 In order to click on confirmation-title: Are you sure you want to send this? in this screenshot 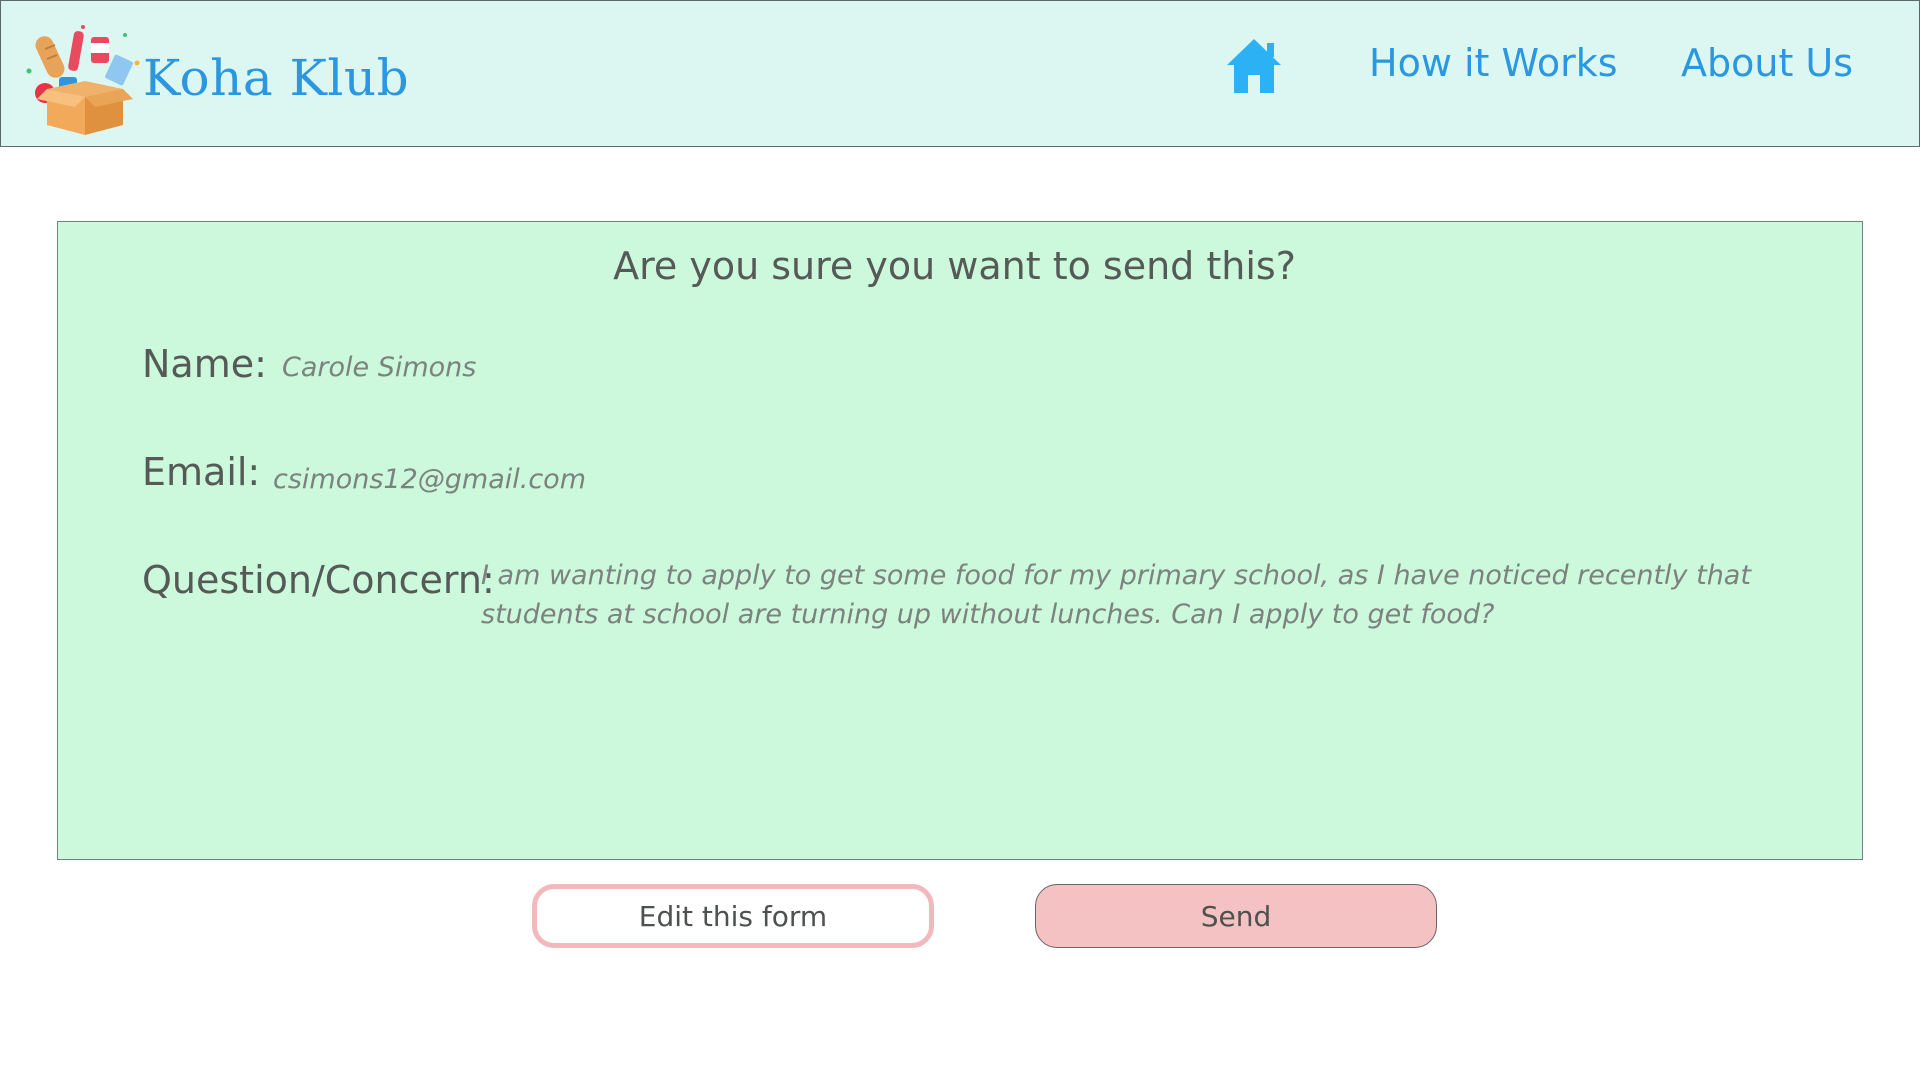, I will do `click(954, 266)`.